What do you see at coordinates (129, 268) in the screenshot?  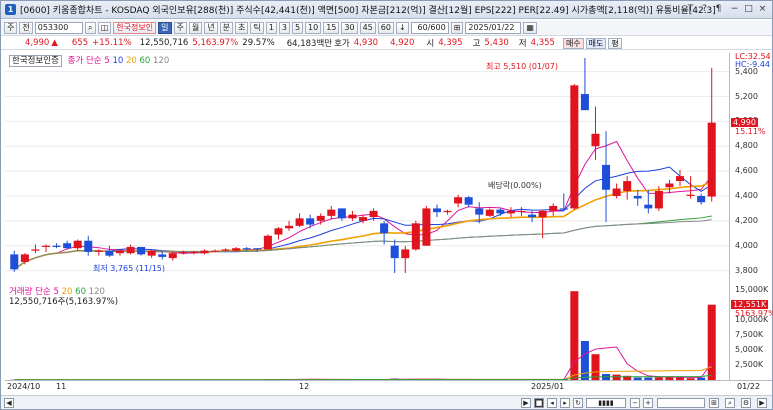 I see `low-note: 최저 3,765 (11/15)` at bounding box center [129, 268].